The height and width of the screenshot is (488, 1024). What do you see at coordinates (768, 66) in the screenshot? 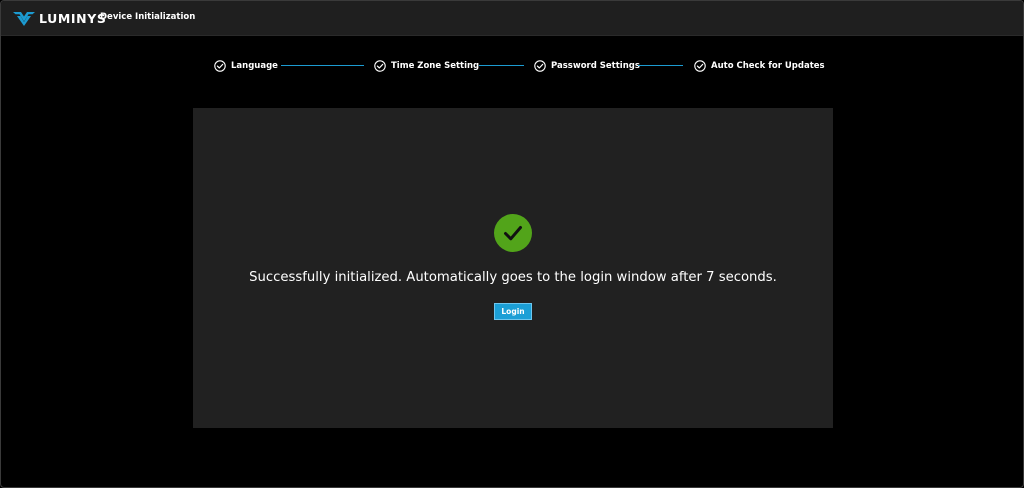
I see `step-label: Auto Check for Updates` at bounding box center [768, 66].